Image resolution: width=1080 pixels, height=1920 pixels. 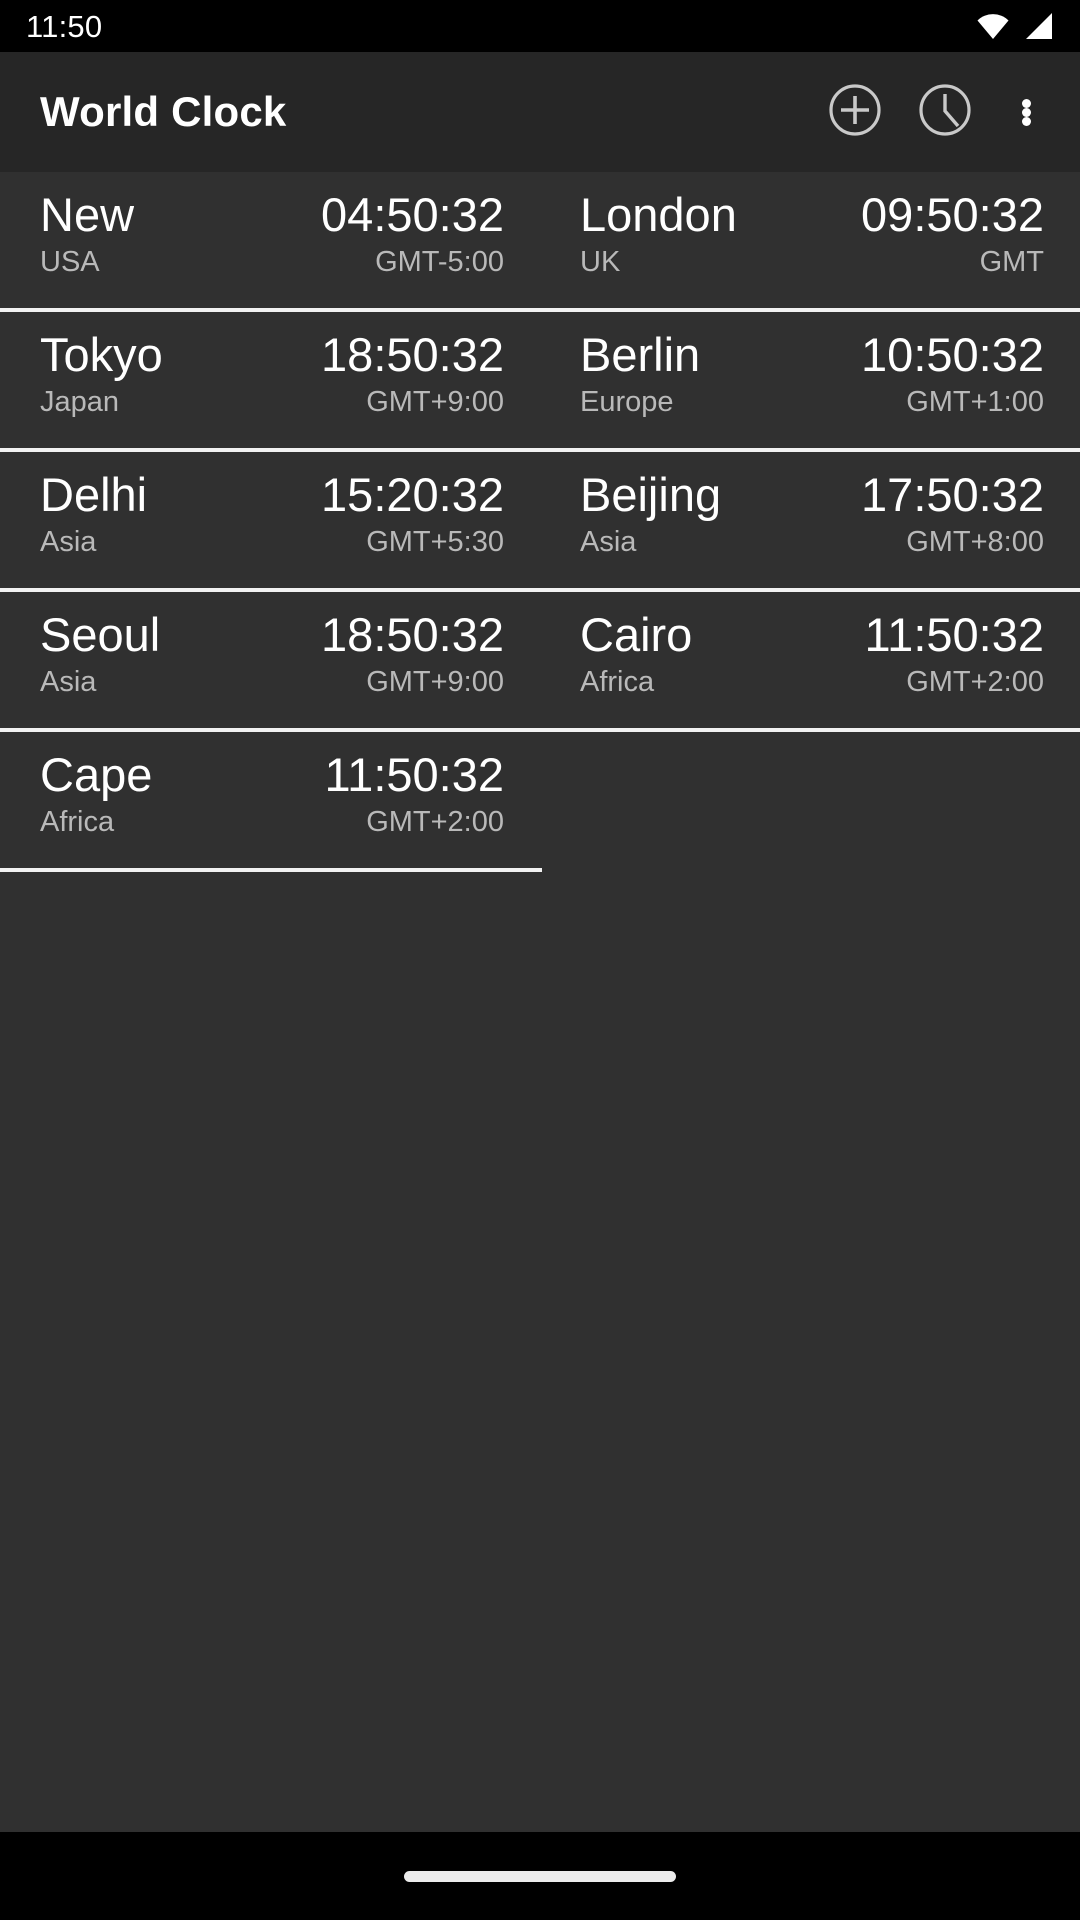 What do you see at coordinates (270, 660) in the screenshot?
I see `list-item: Seoul 18:50:32 Asia GMT+9:00` at bounding box center [270, 660].